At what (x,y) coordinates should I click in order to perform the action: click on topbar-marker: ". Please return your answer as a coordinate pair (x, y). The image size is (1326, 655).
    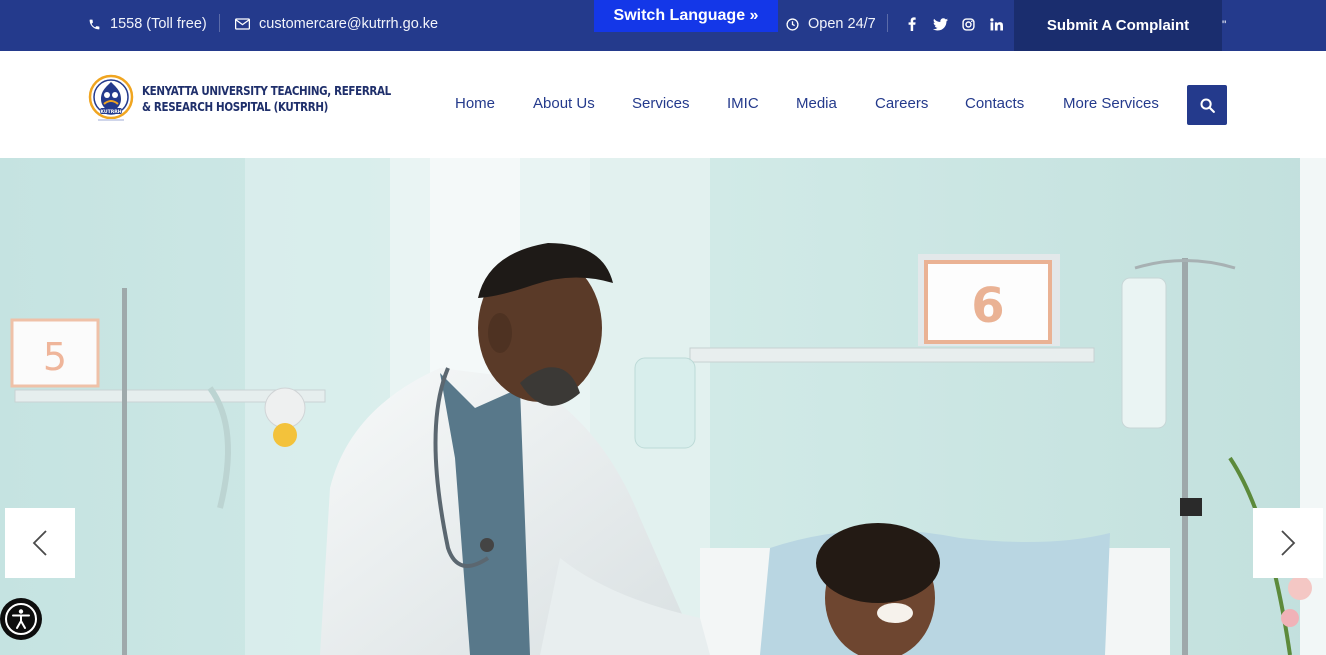
    Looking at the image, I should click on (1224, 25).